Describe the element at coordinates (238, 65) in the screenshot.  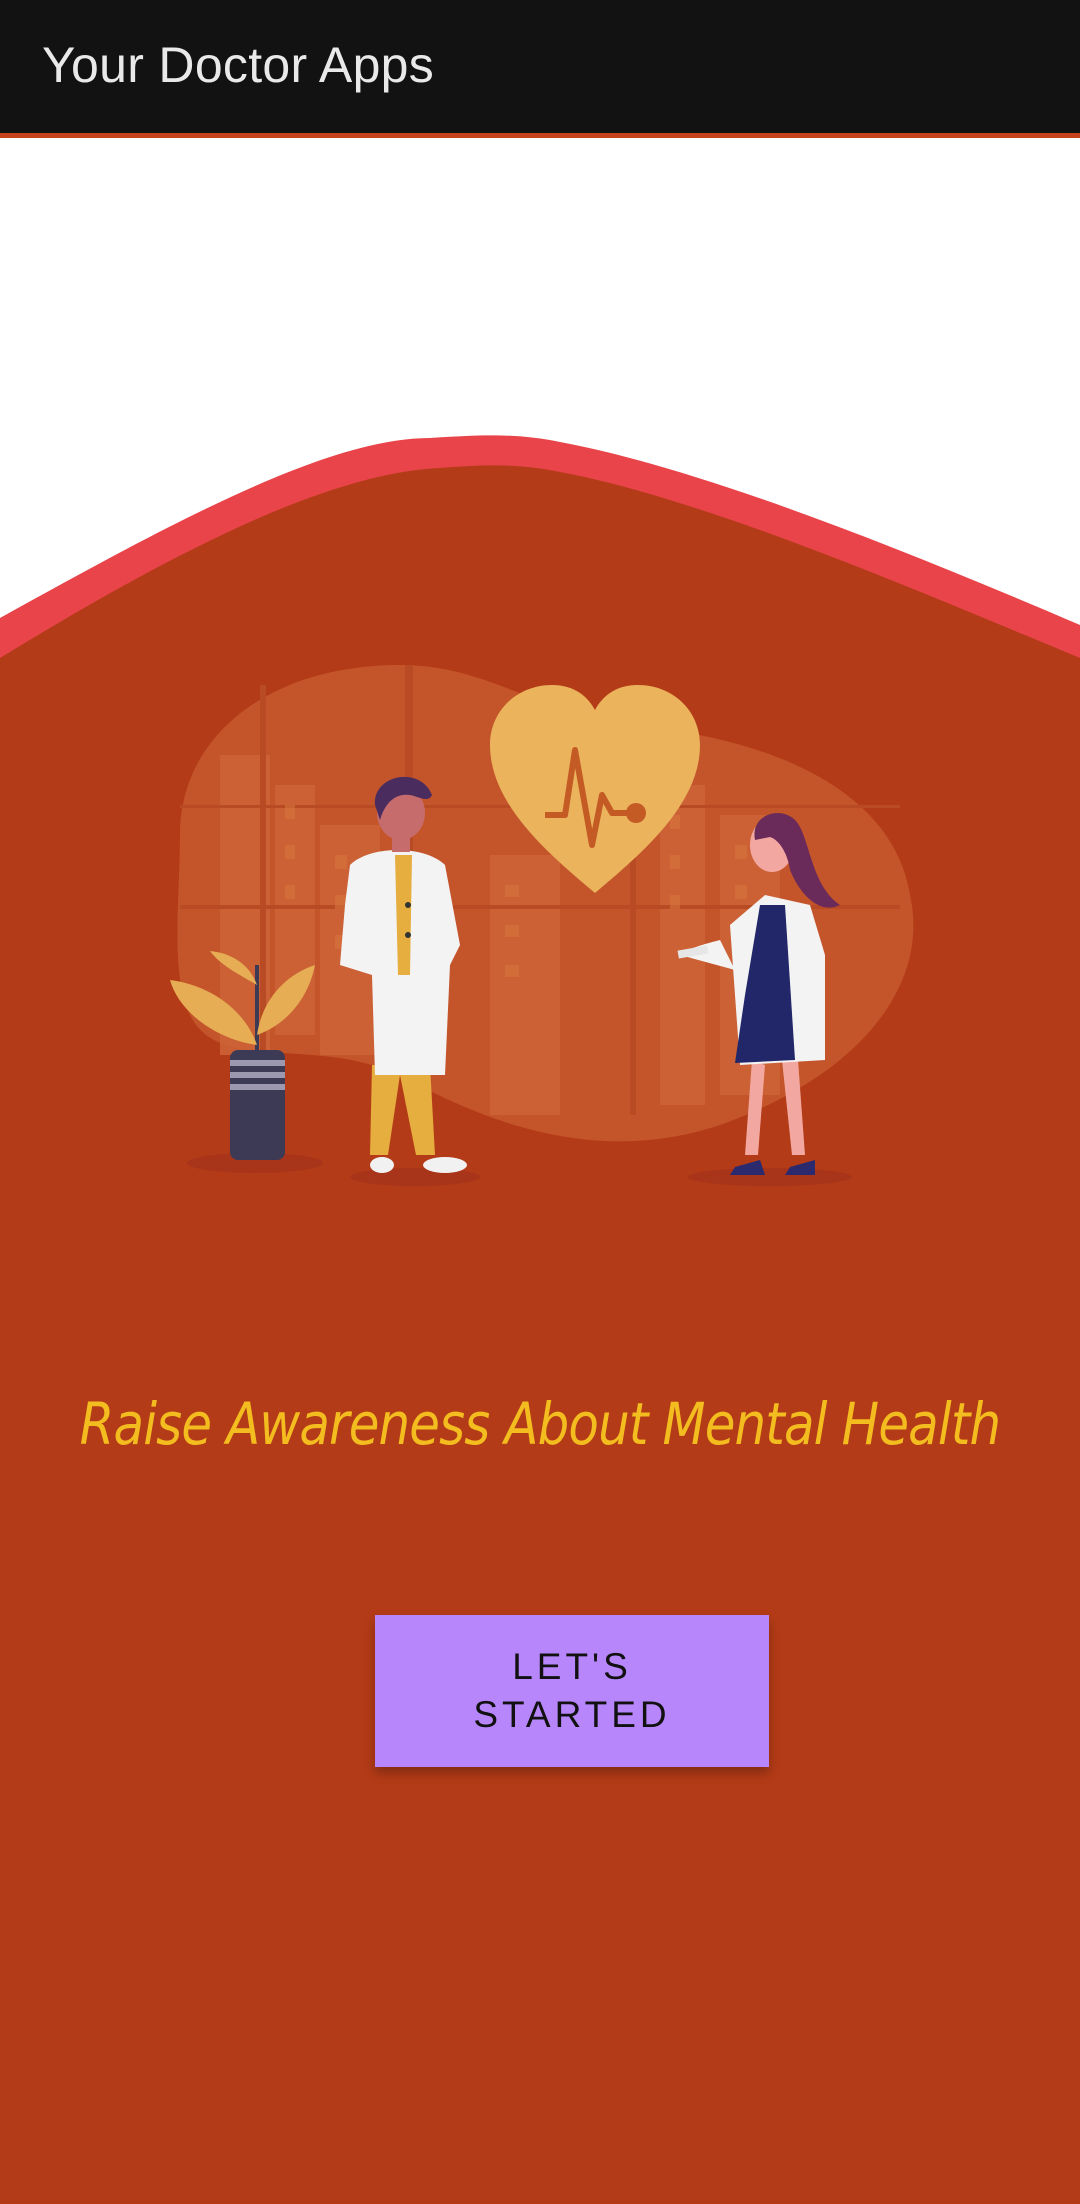
I see `app-title: Your Doctor Apps` at that location.